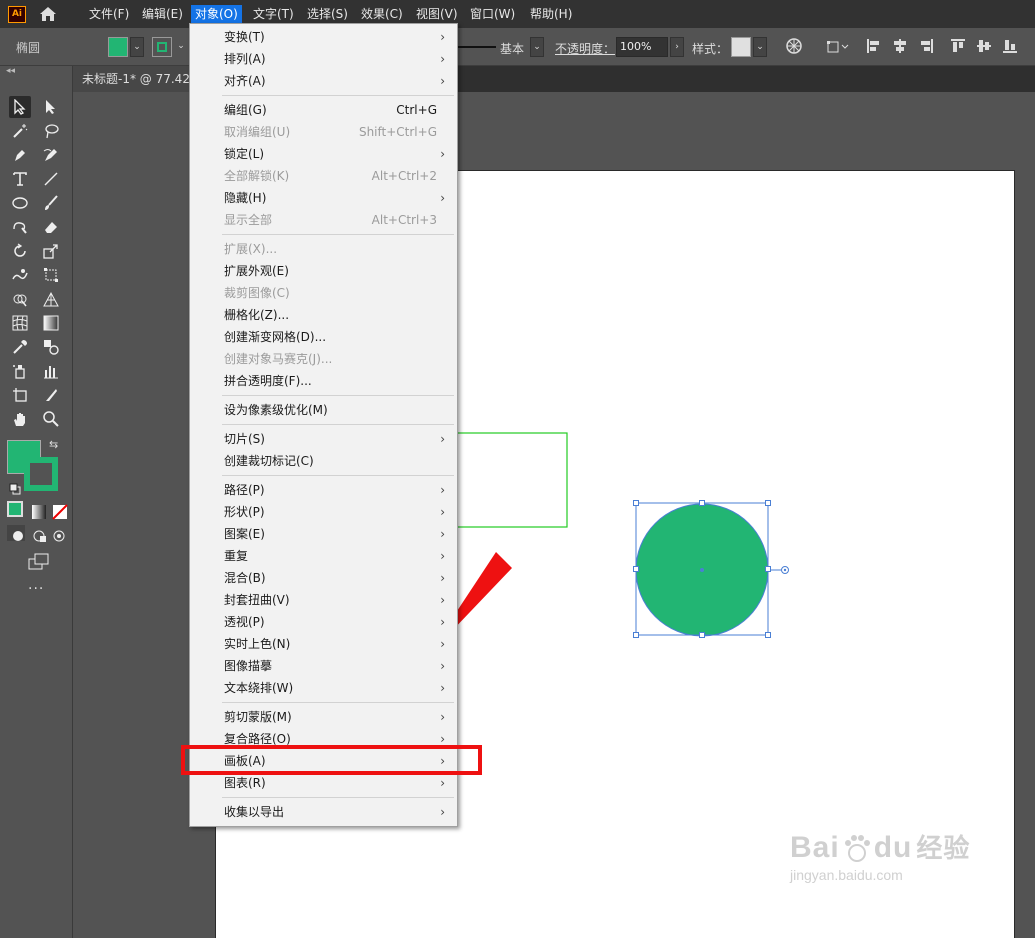 The image size is (1035, 938). Describe the element at coordinates (323, 666) in the screenshot. I see `object-menu-item: 图像描摹 ›` at that location.